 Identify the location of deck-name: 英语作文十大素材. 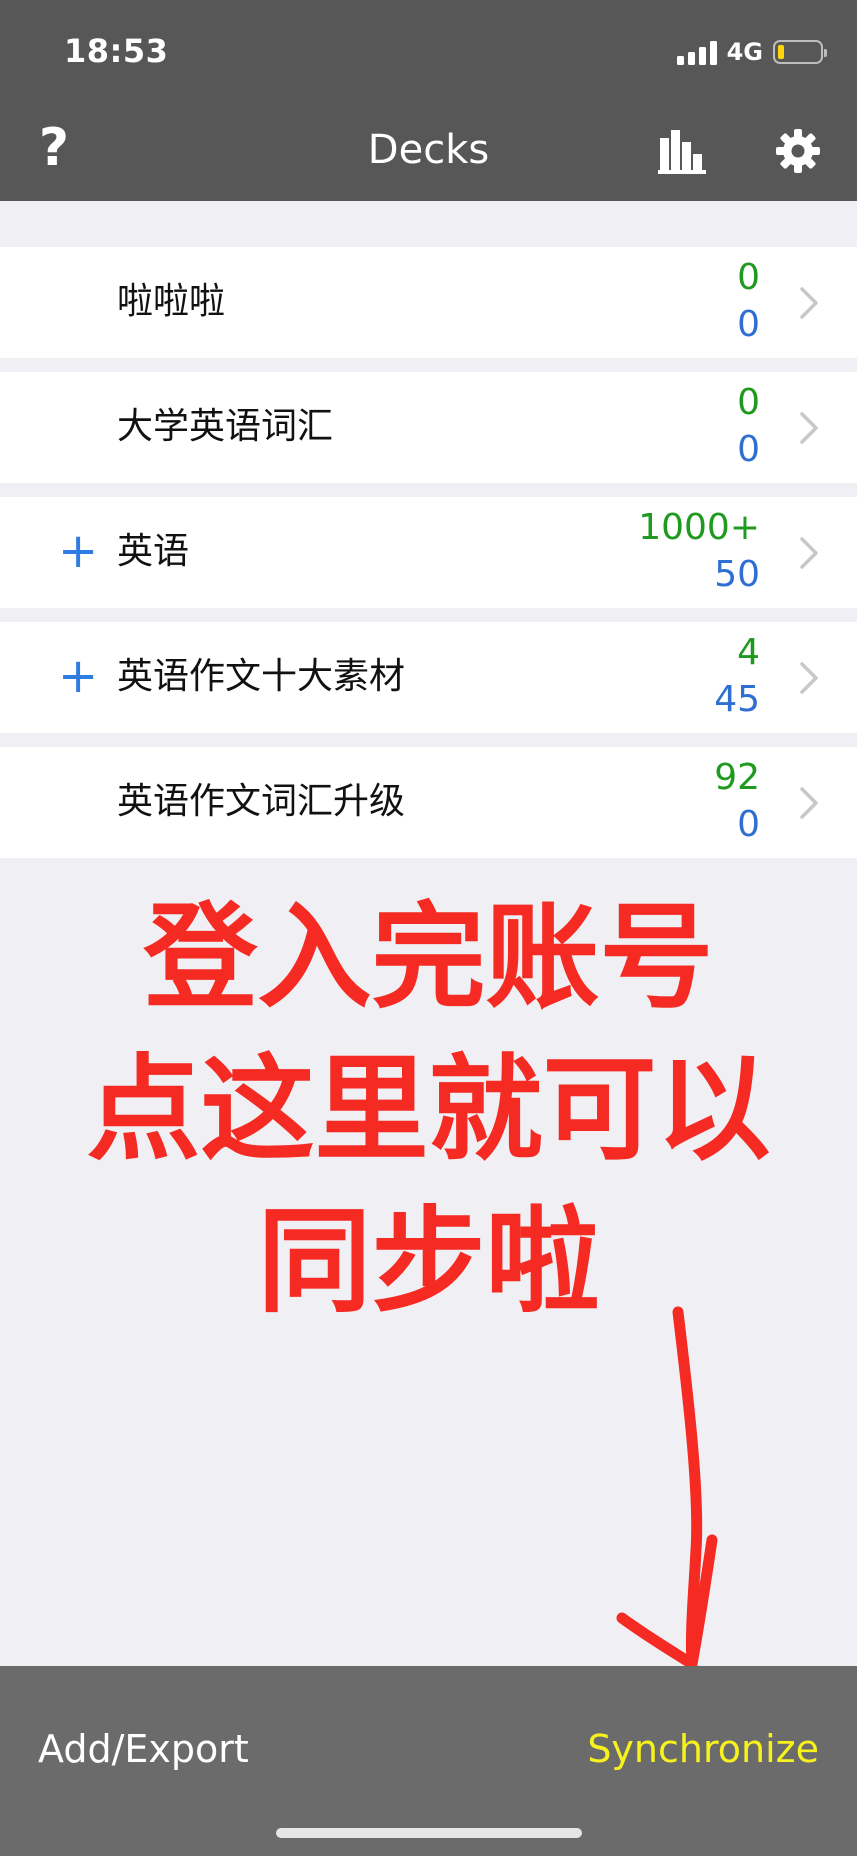
(261, 676).